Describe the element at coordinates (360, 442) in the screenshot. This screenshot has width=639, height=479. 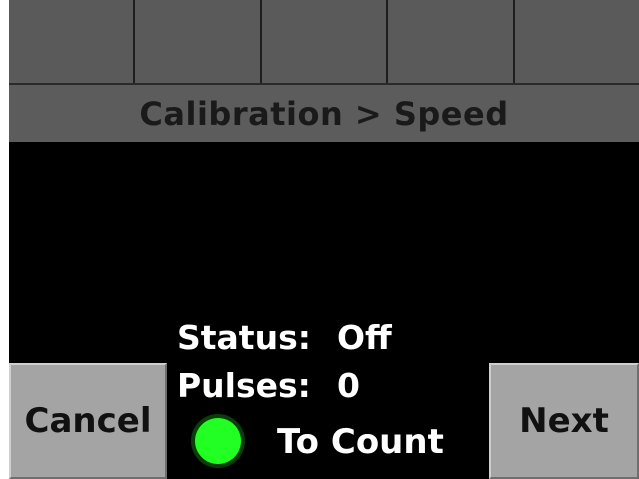
I see `to-count-label: To Count` at that location.